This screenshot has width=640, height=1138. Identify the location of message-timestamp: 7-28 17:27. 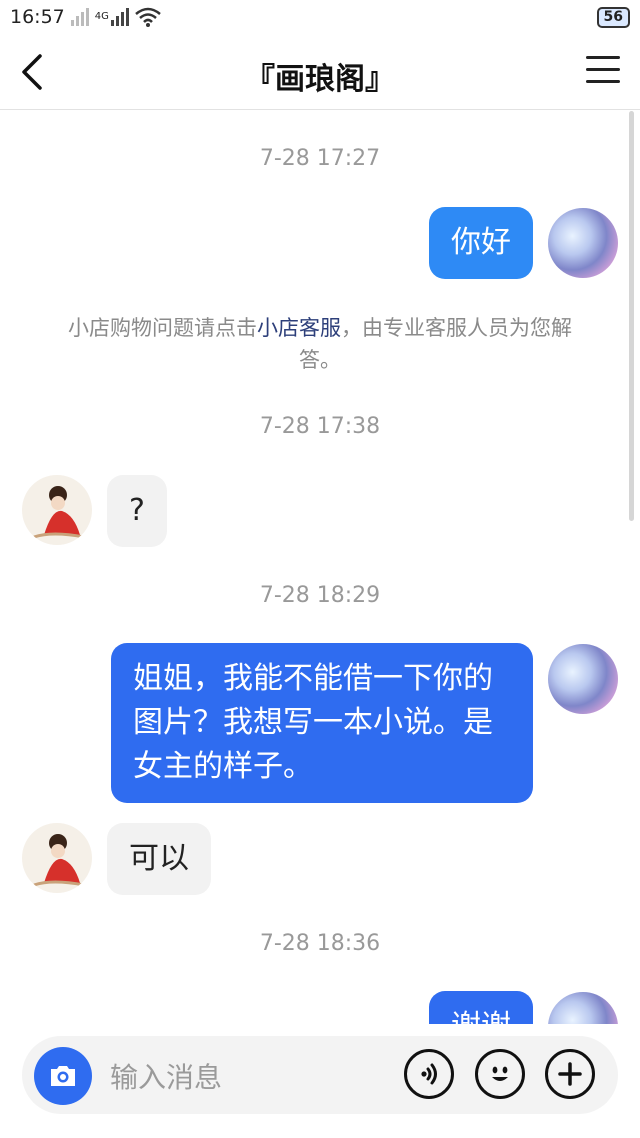
(320, 158).